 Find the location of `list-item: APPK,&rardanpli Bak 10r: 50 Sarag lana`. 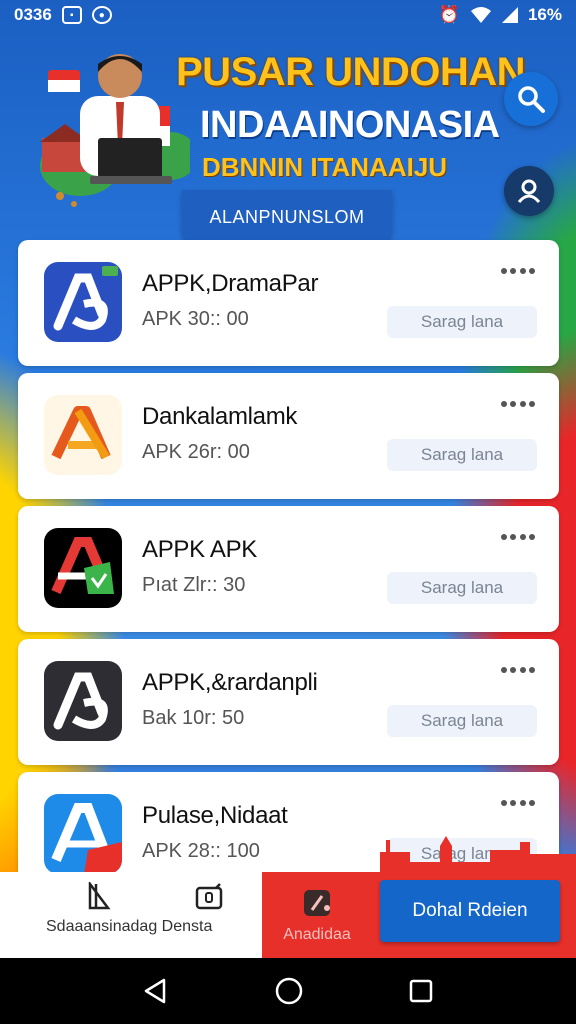

list-item: APPK,&rardanpli Bak 10r: 50 Sarag lana is located at coordinates (288, 702).